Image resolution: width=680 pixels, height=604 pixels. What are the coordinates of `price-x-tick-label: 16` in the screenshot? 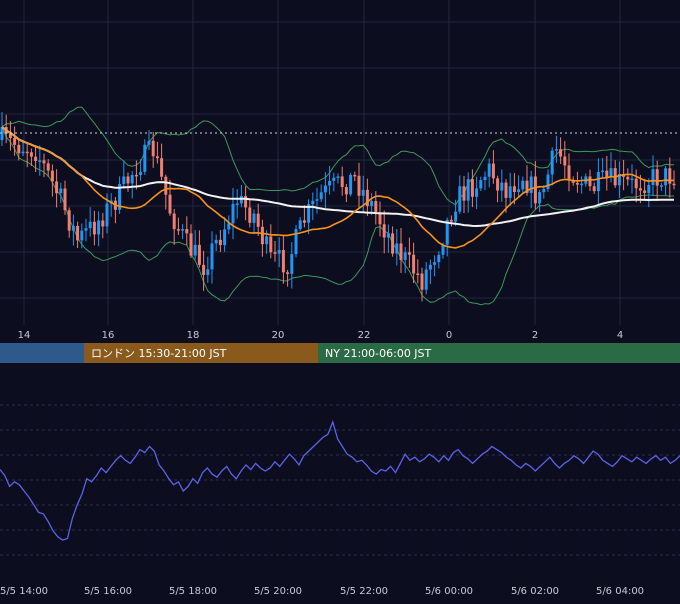 It's located at (108, 335).